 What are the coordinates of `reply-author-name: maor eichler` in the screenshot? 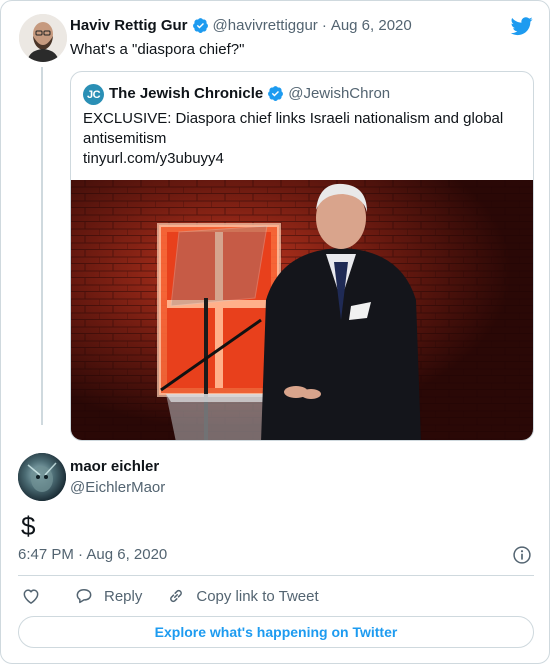 It's located at (114, 466).